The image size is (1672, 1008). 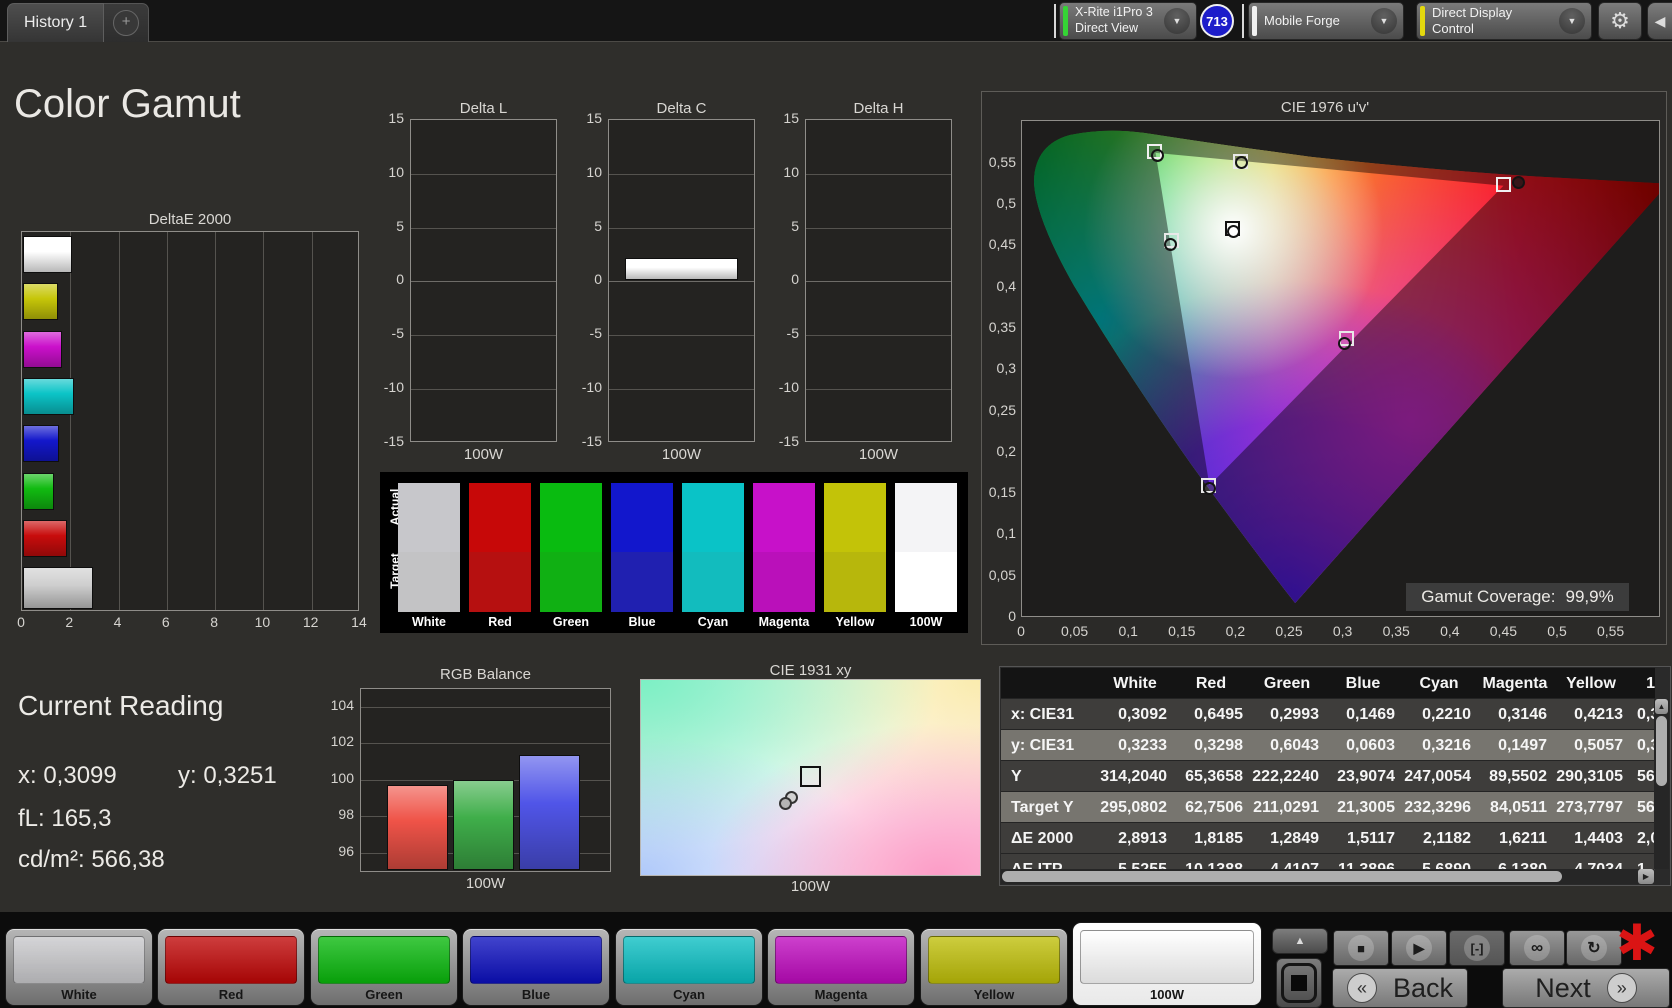 I want to click on axis-tick-label: 10, so click(x=262, y=622).